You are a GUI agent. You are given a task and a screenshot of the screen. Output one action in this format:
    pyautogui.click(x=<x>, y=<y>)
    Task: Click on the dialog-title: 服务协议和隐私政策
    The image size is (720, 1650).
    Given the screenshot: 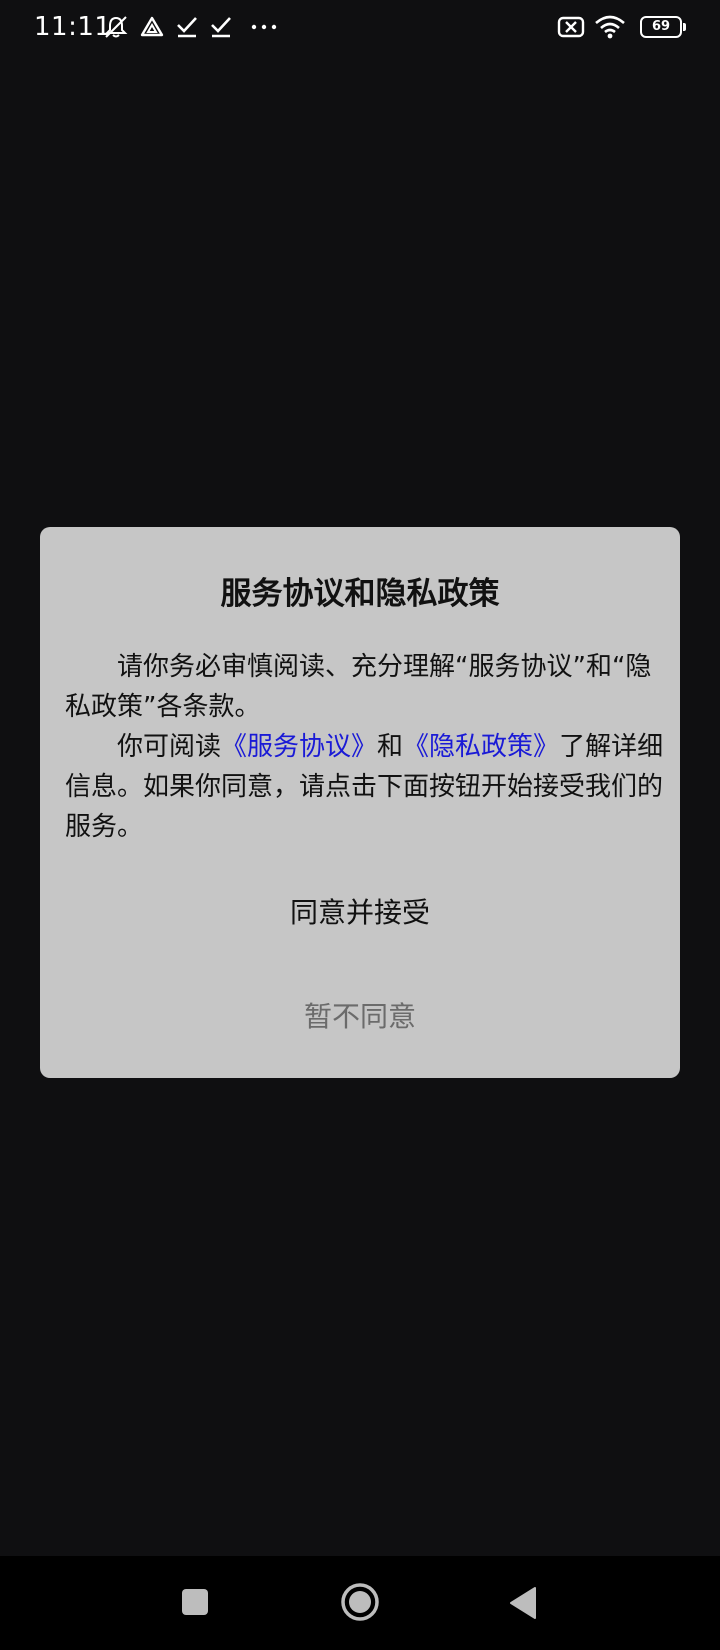 What is the action you would take?
    pyautogui.click(x=360, y=594)
    